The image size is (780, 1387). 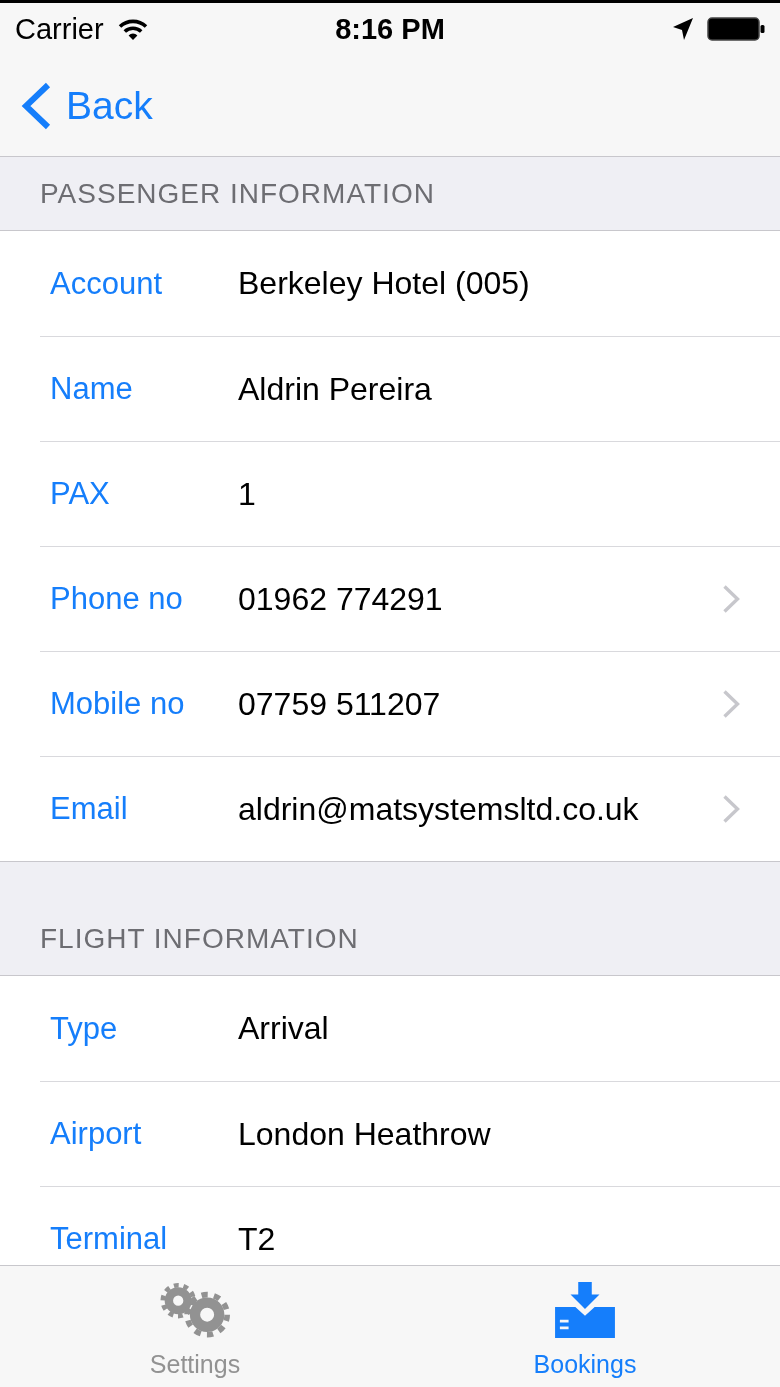 What do you see at coordinates (80, 494) in the screenshot?
I see `field-label: PAX` at bounding box center [80, 494].